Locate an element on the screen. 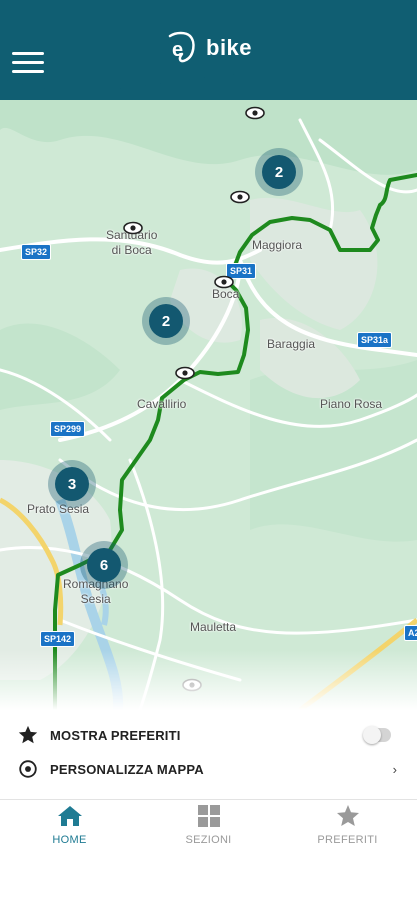 Image resolution: width=417 pixels, height=900 pixels. road-badge-sp32: SP32 is located at coordinates (36, 252).